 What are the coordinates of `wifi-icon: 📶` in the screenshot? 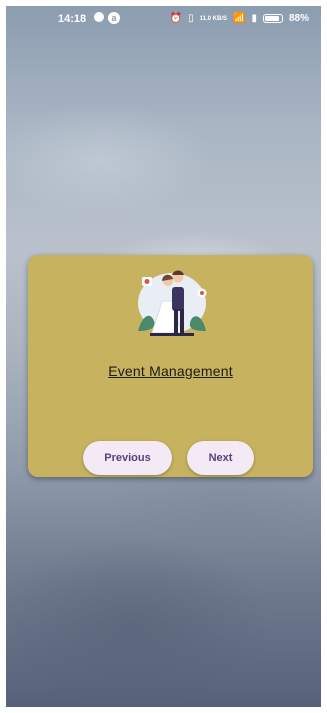 It's located at (239, 18).